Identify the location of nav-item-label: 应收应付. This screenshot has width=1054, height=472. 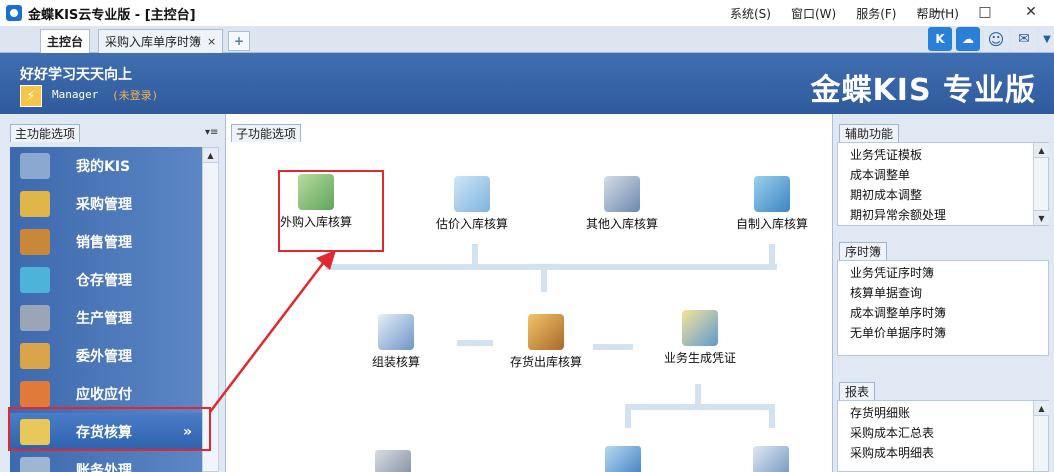
(104, 395).